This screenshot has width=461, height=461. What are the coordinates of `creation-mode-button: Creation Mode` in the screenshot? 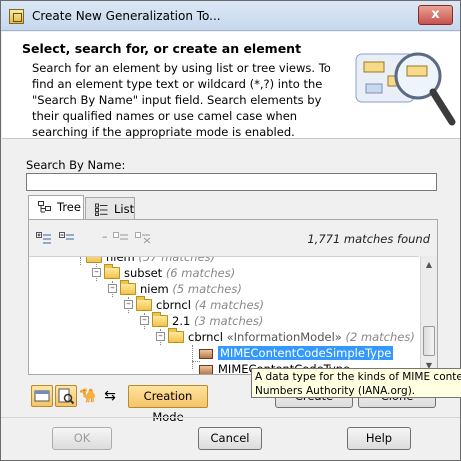 It's located at (168, 404).